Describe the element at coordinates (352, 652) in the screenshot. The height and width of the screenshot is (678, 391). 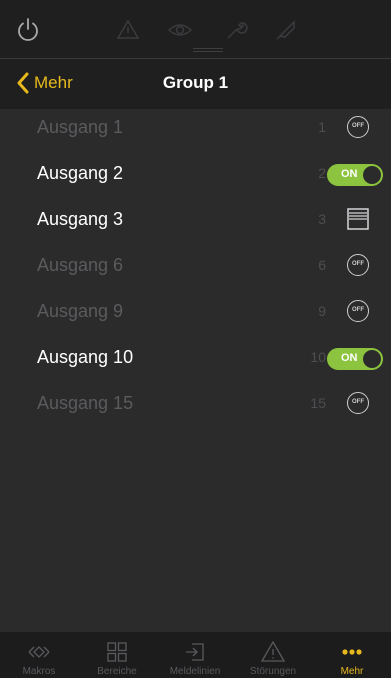
I see `more-icon` at that location.